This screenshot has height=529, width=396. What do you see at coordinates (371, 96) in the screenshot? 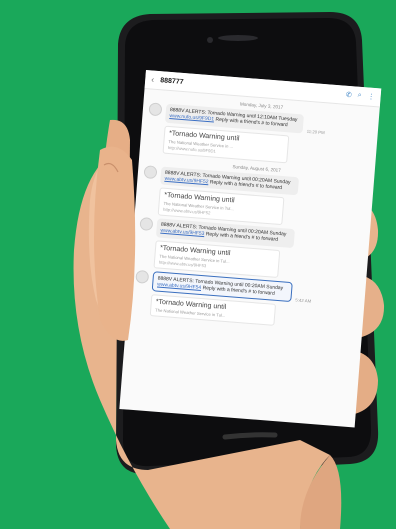
I see `more-icon: ⋮` at bounding box center [371, 96].